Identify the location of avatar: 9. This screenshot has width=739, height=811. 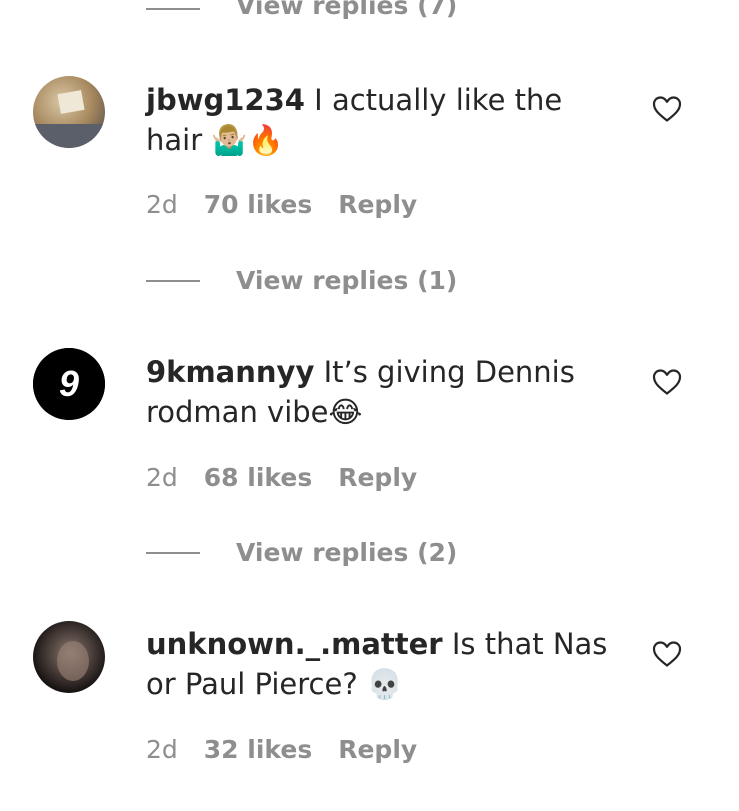
(69, 384).